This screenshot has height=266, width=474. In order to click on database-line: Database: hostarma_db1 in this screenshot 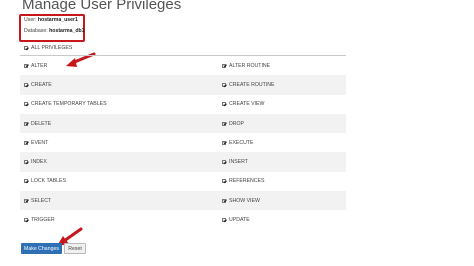, I will do `click(54, 31)`.